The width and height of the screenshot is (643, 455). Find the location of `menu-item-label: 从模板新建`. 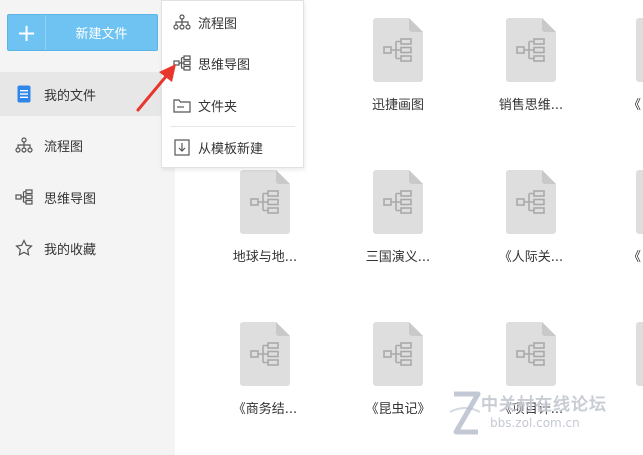

menu-item-label: 从模板新建 is located at coordinates (231, 149).